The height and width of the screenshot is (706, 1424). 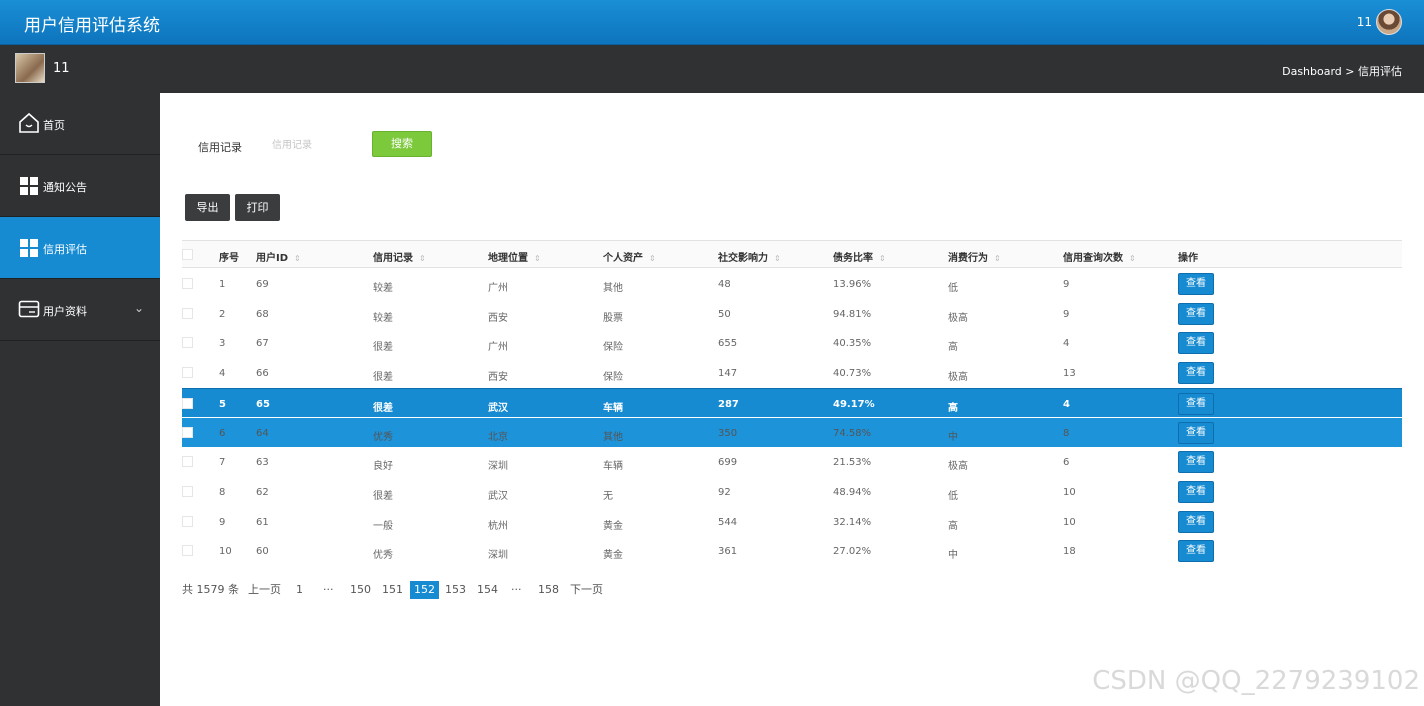 What do you see at coordinates (322, 145) in the screenshot?
I see `search-input` at bounding box center [322, 145].